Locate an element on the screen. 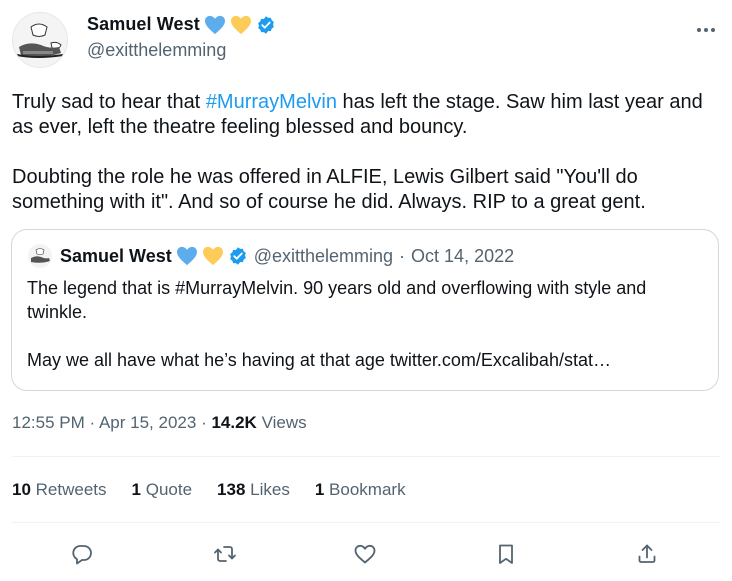 The height and width of the screenshot is (581, 732). quoted-avatar is located at coordinates (40, 256).